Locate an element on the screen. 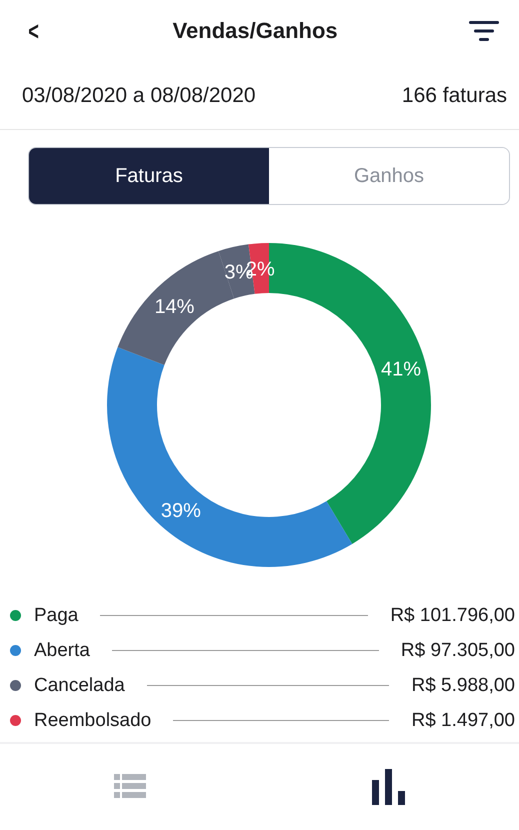 The image size is (519, 830). back-button: < is located at coordinates (33, 31).